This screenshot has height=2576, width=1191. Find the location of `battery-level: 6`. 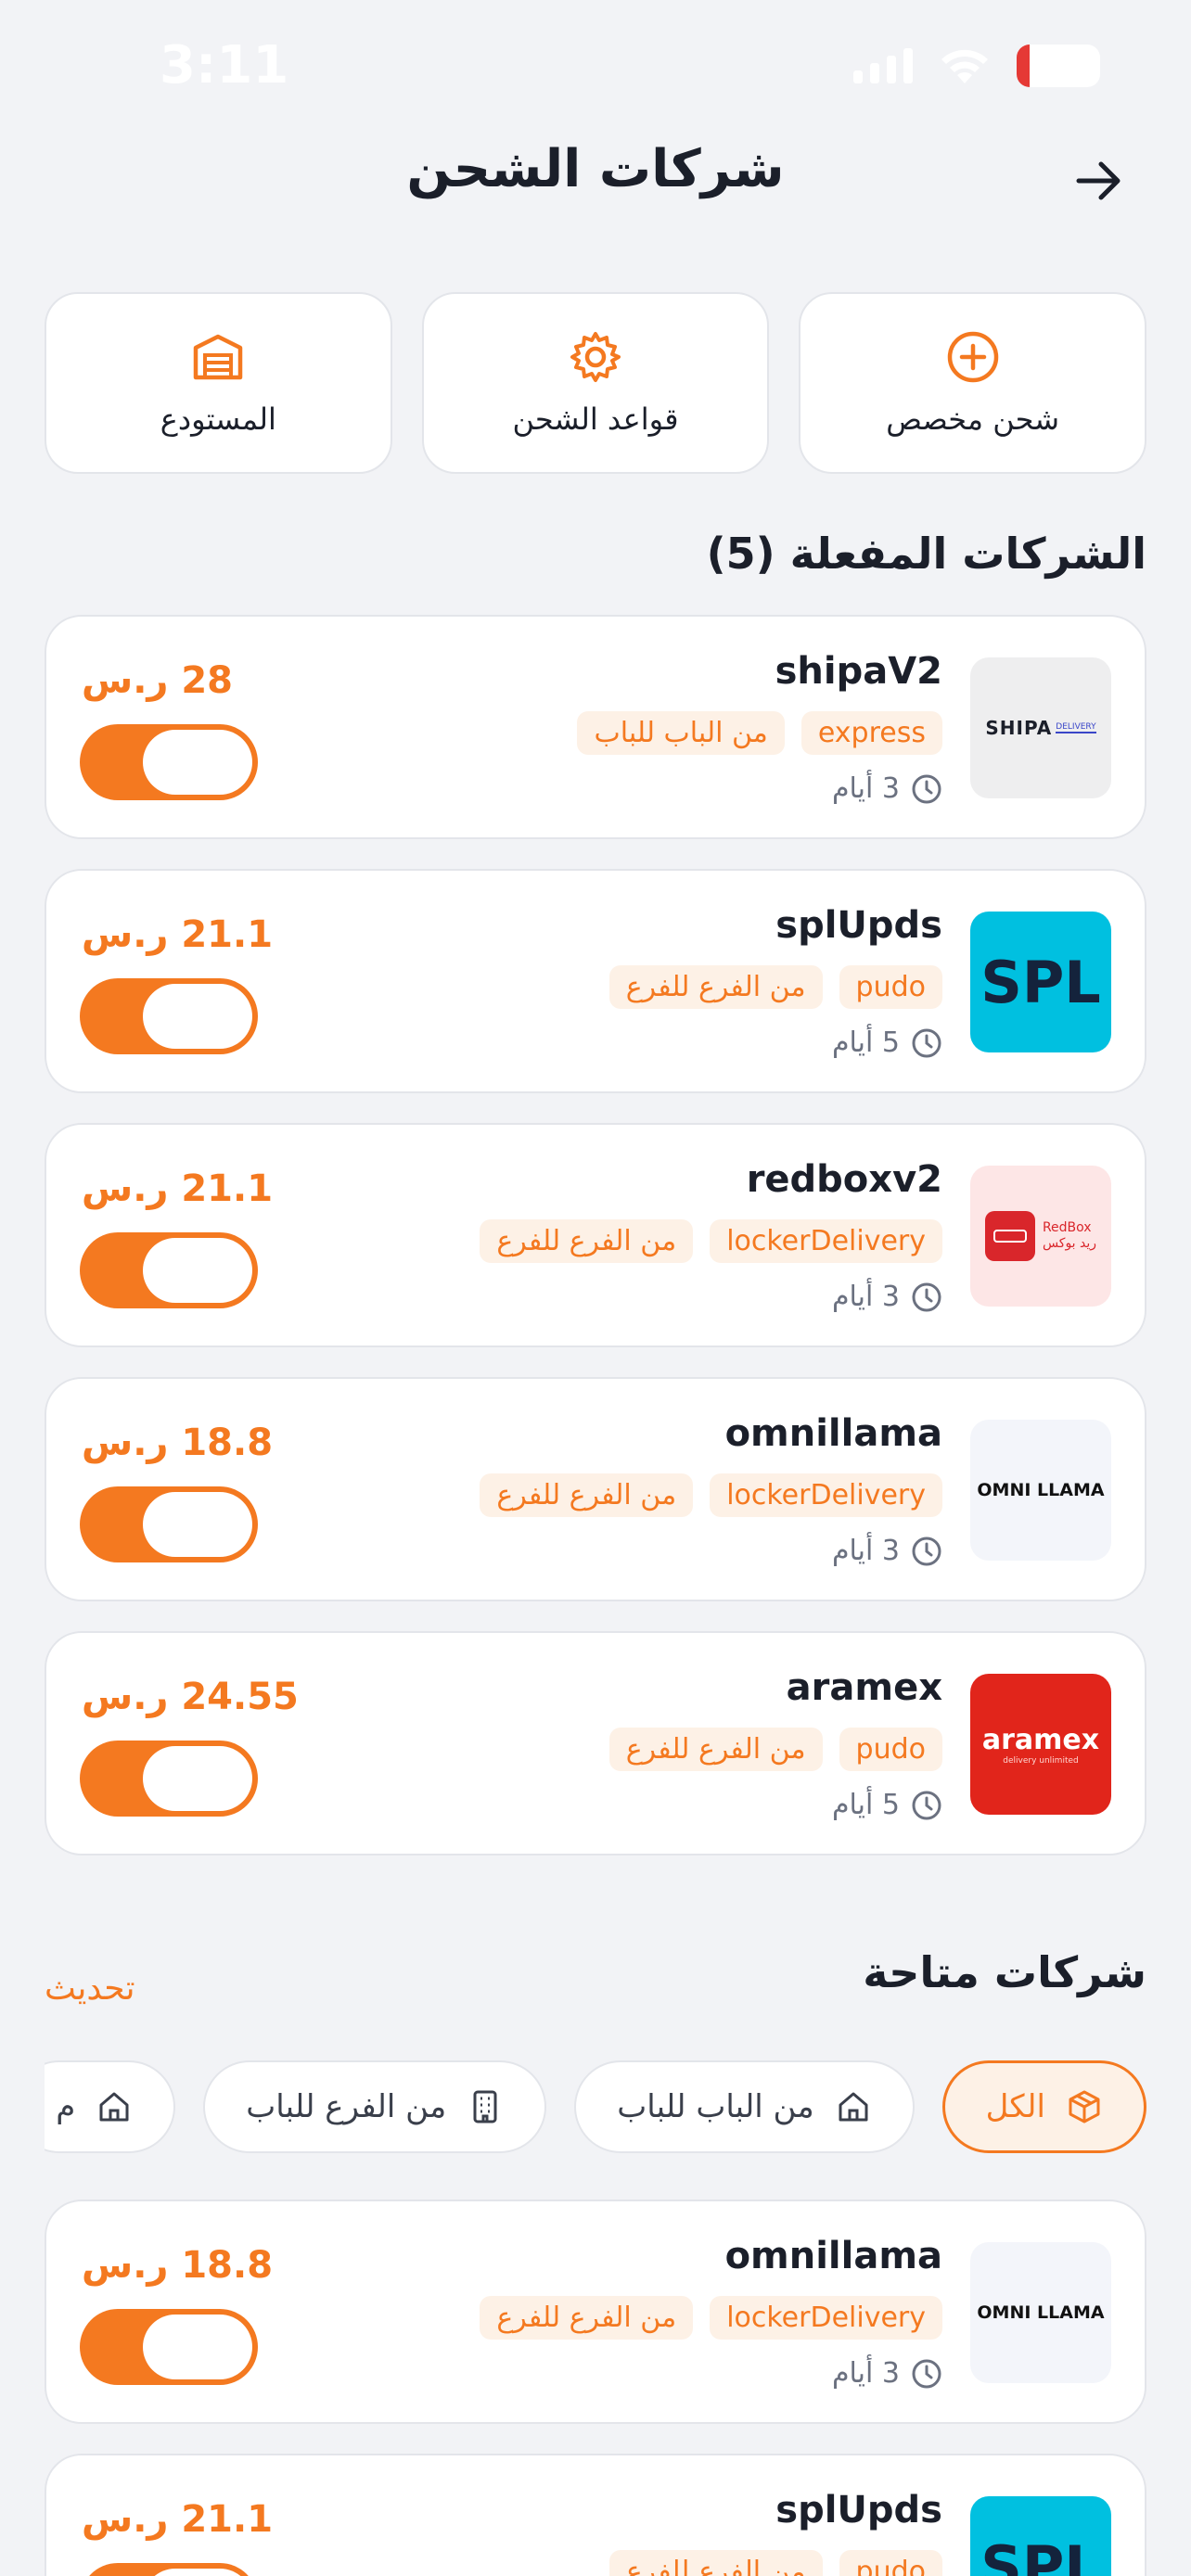

battery-level: 6 is located at coordinates (1058, 66).